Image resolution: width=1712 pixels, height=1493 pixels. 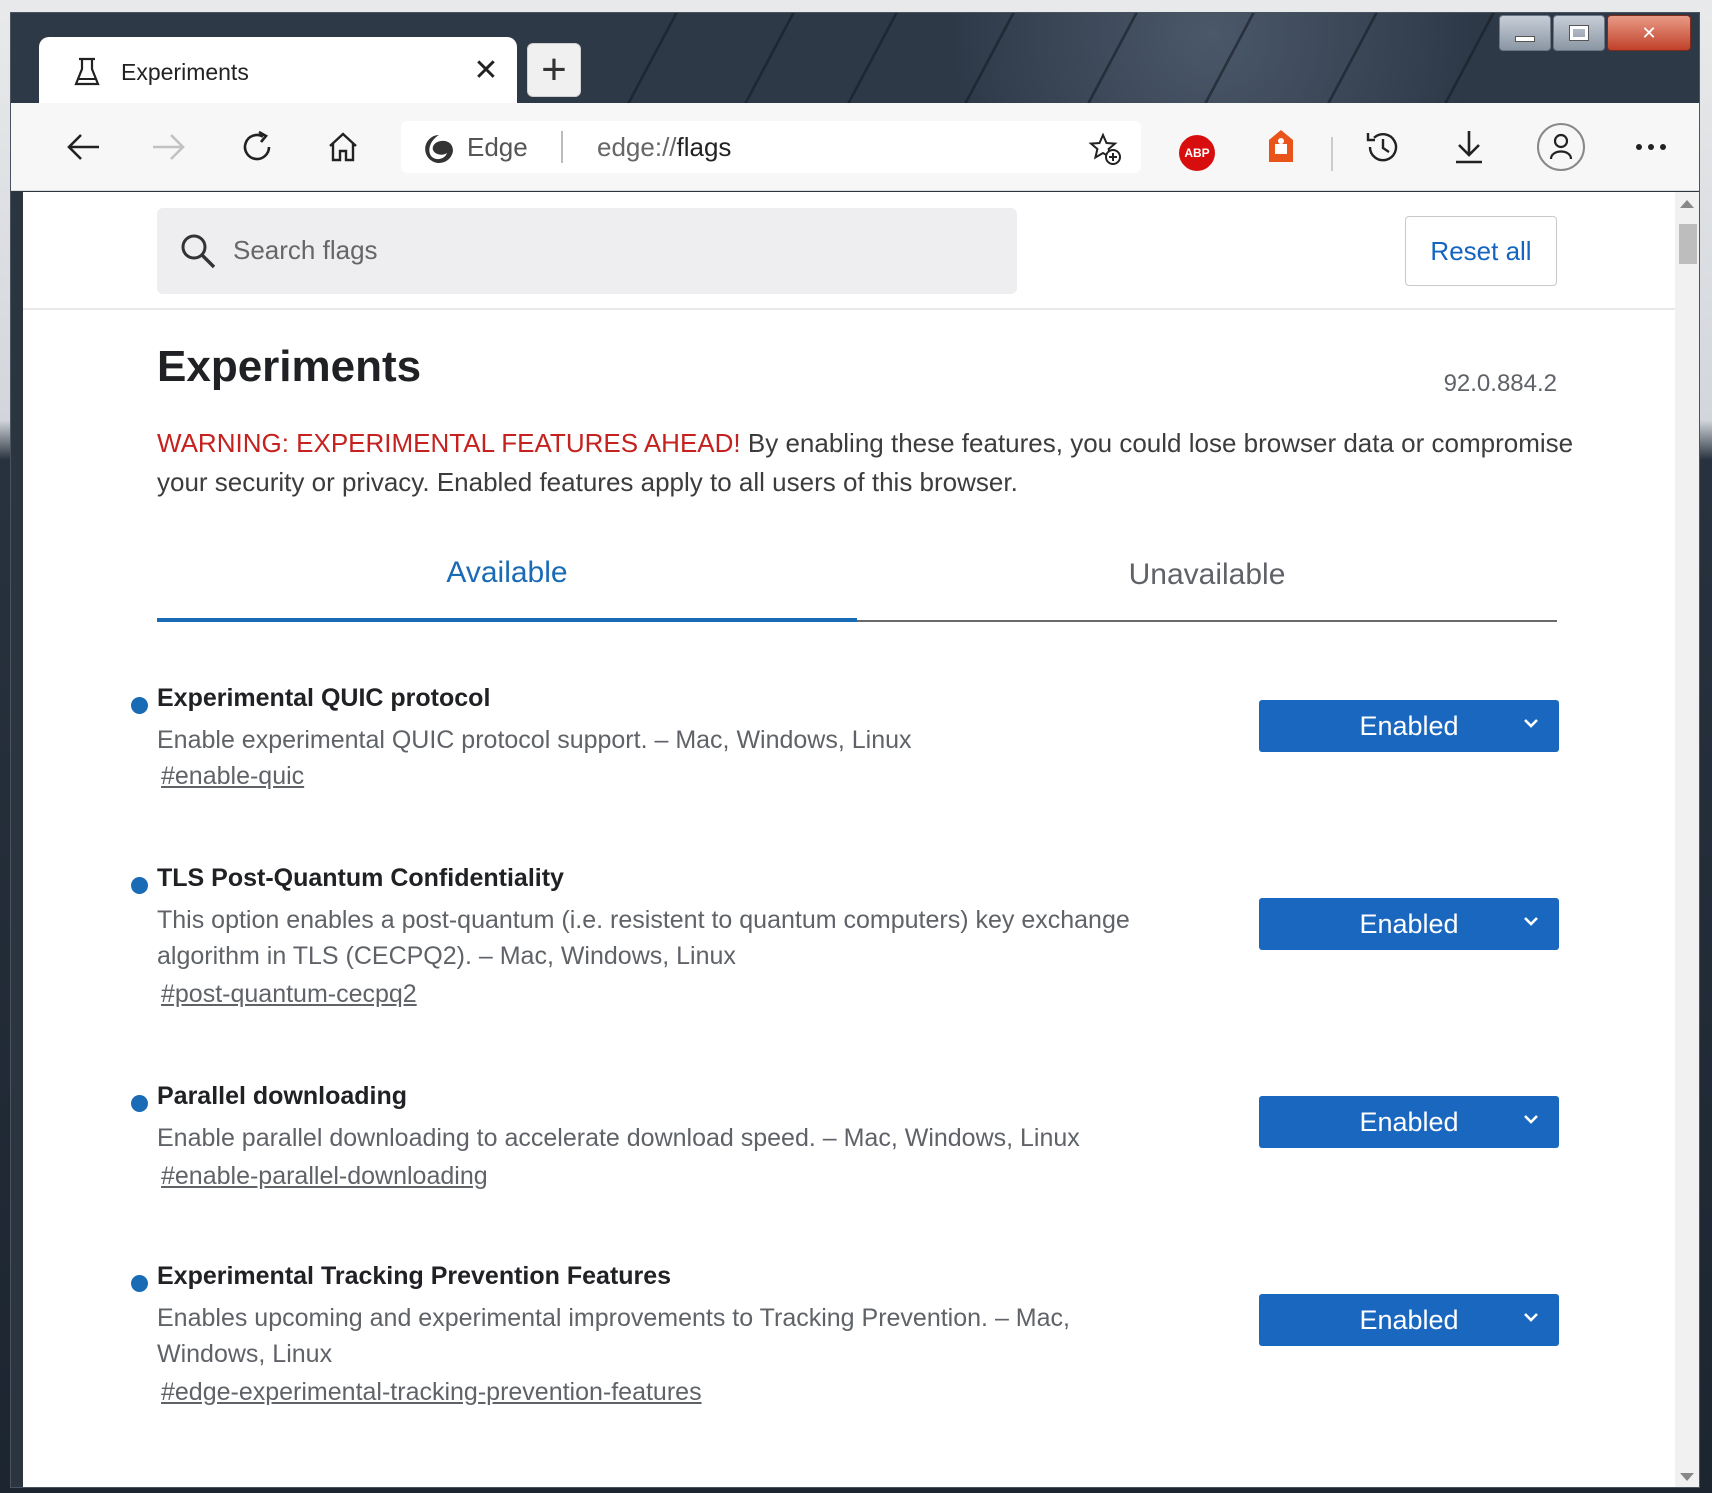 I want to click on tab-strip: ✕ Experiments ✕ +, so click(x=855, y=59).